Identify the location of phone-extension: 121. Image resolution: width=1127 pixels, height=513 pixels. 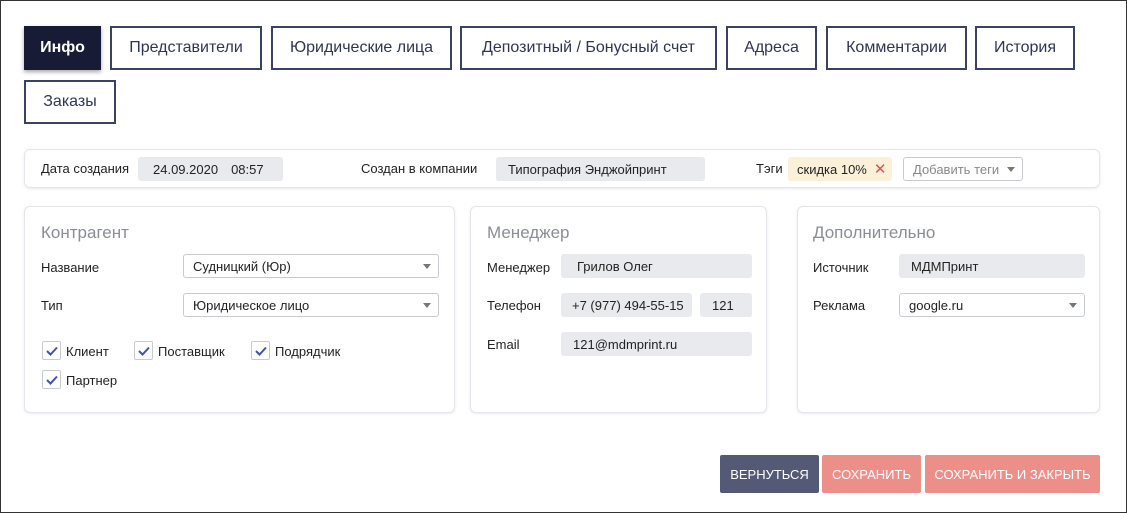
(726, 305).